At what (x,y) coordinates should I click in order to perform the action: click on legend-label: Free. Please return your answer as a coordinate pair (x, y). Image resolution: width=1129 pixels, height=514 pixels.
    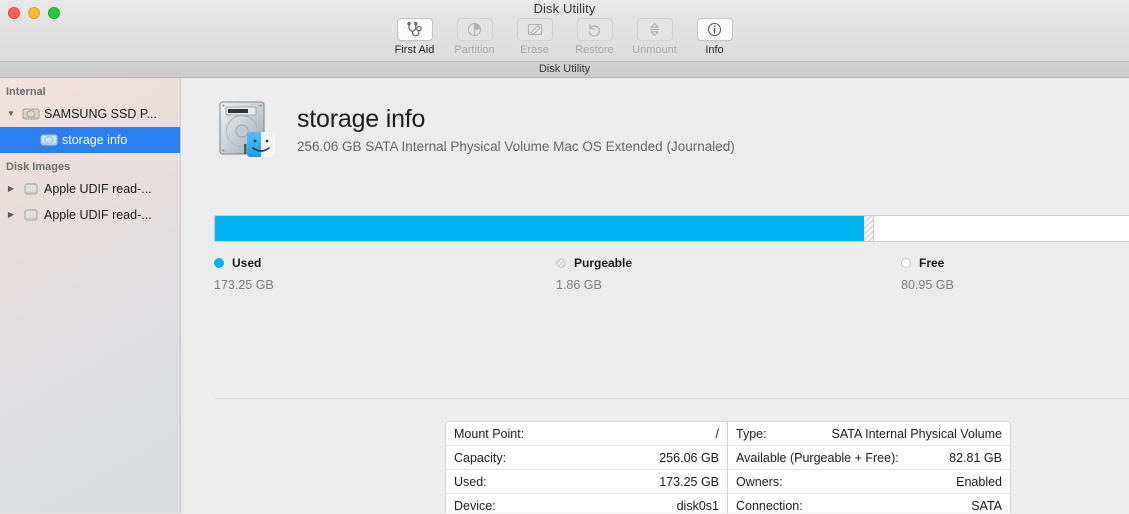
    Looking at the image, I should click on (932, 263).